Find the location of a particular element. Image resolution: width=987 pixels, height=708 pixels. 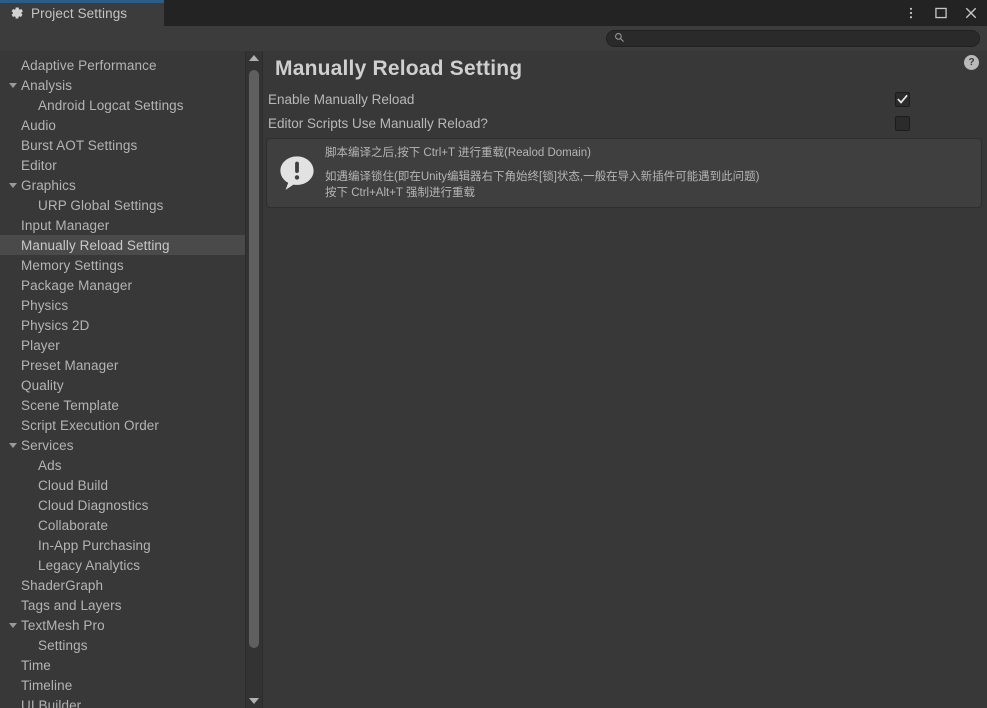

sidebar-item-label: Tags and Layers is located at coordinates (71, 605).